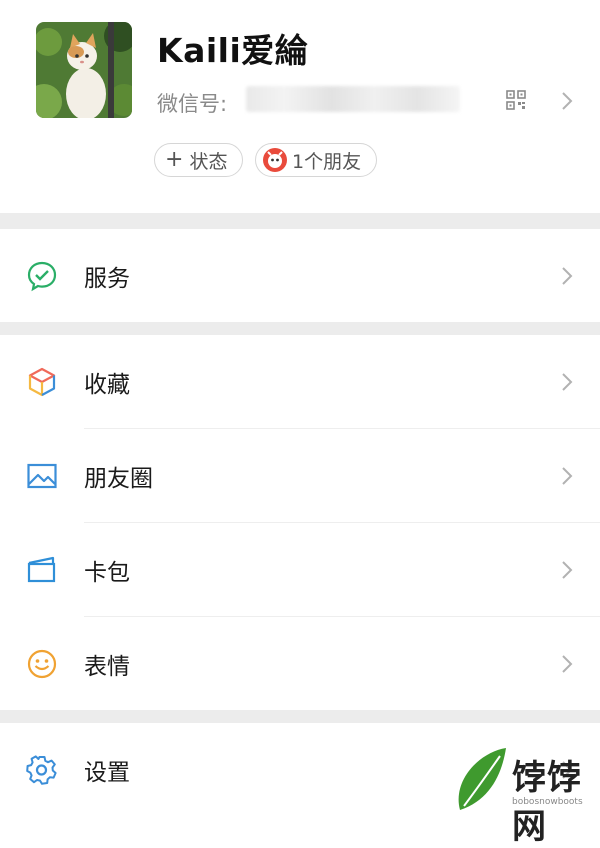  Describe the element at coordinates (42, 475) in the screenshot. I see `moments-picture-icon` at that location.